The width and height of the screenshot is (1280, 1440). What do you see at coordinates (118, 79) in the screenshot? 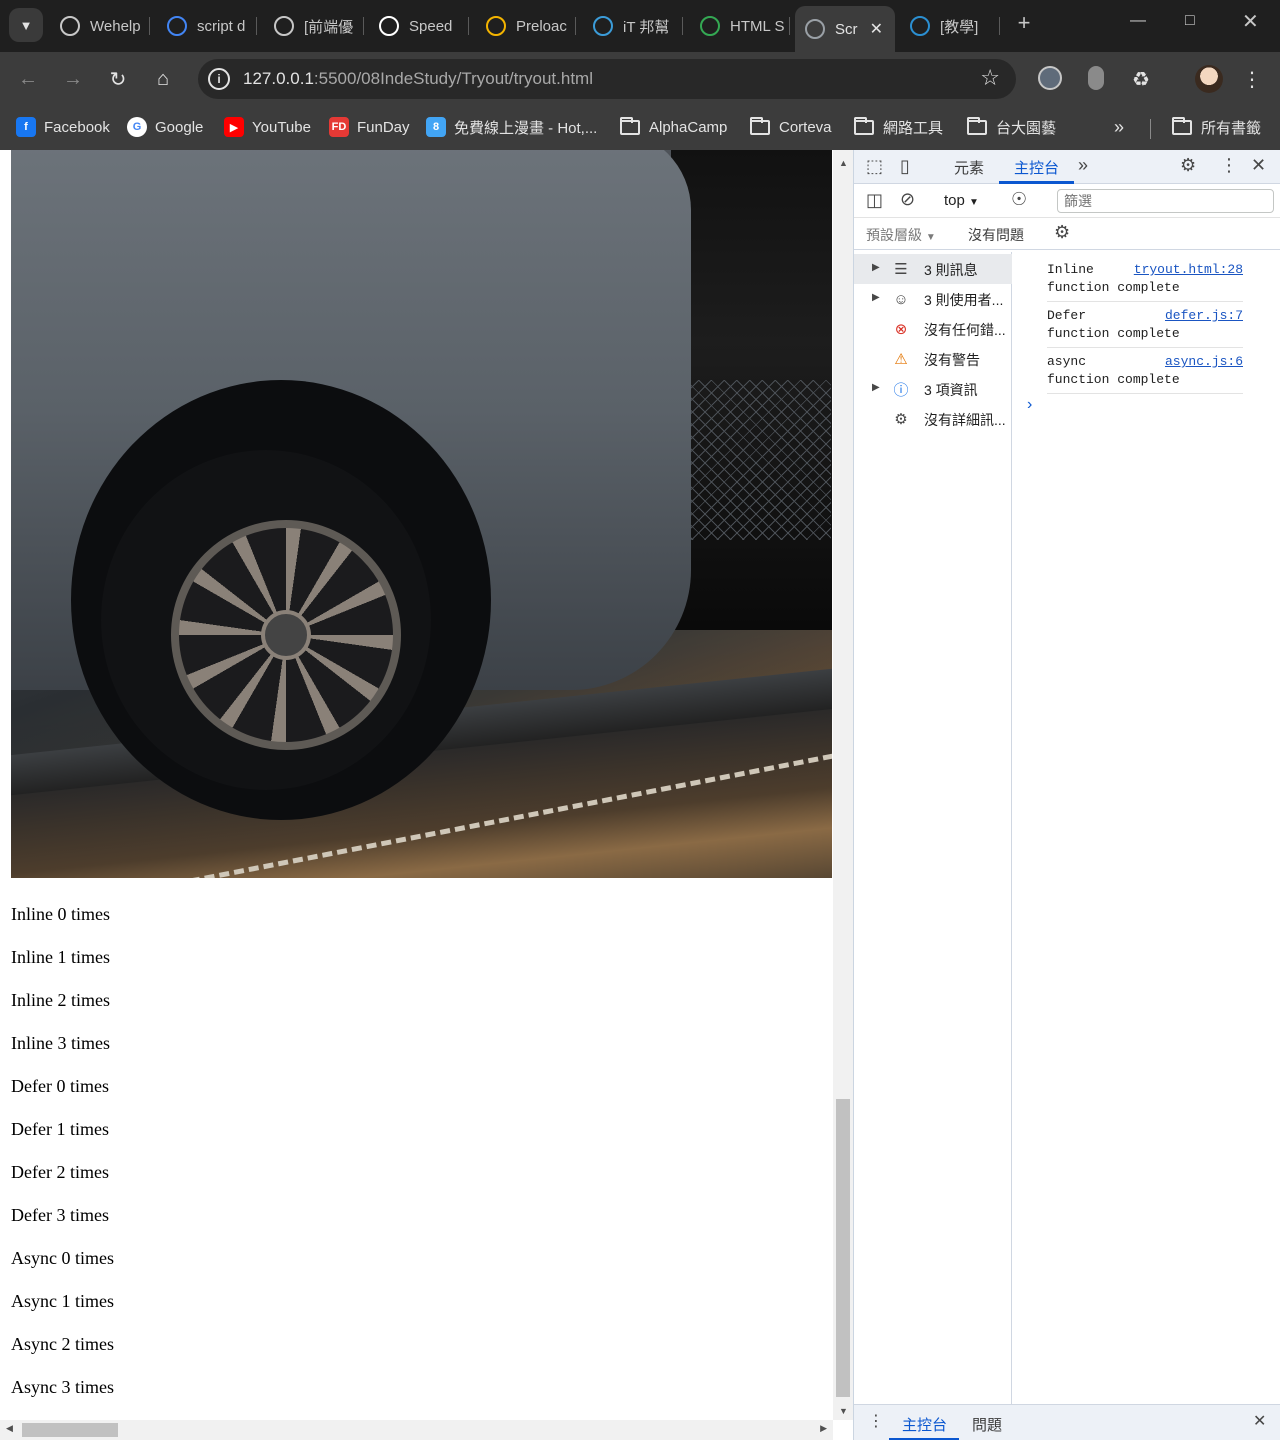
I see `reload-button: ↻` at bounding box center [118, 79].